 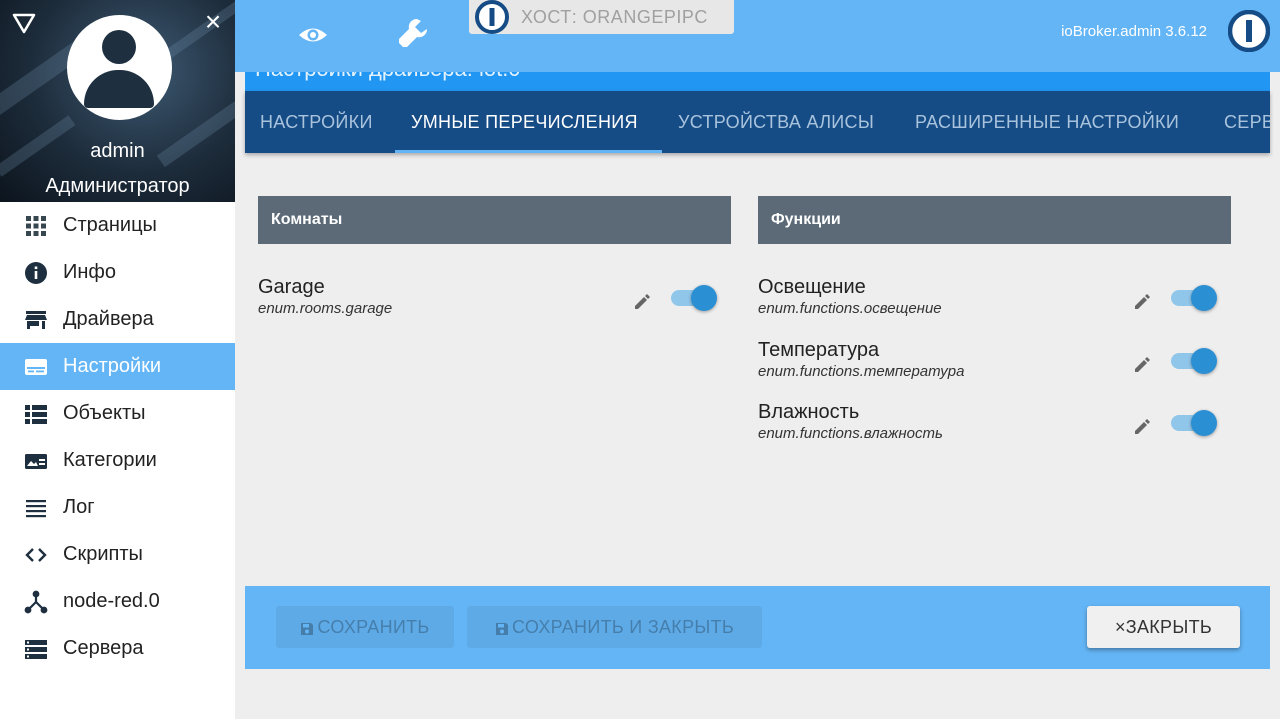 I want to click on sidebar-item-label: Категории, so click(x=110, y=460).